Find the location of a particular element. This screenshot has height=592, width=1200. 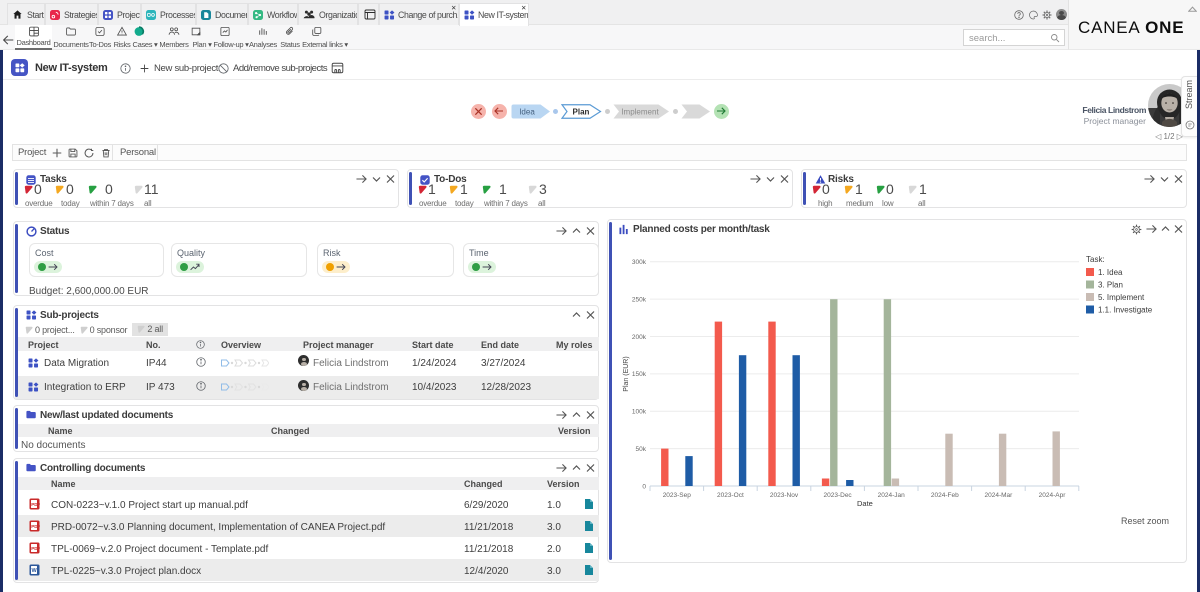

svg-text: 2023-Dec is located at coordinates (838, 495).